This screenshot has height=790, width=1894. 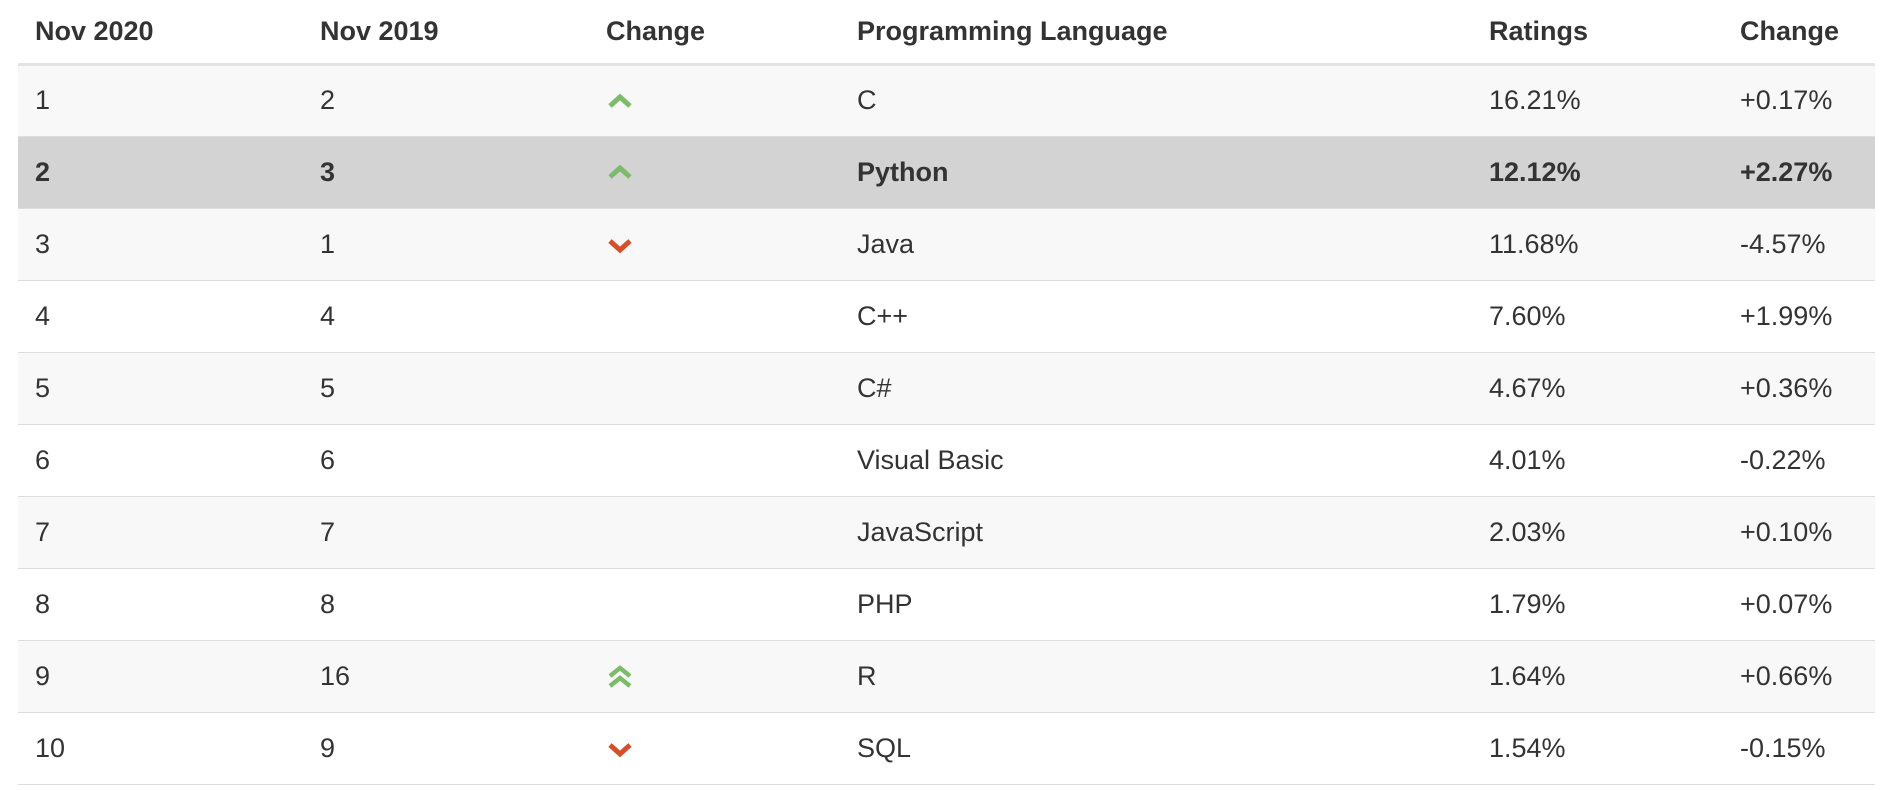 What do you see at coordinates (1783, 459) in the screenshot?
I see `rating-change: -0.22%` at bounding box center [1783, 459].